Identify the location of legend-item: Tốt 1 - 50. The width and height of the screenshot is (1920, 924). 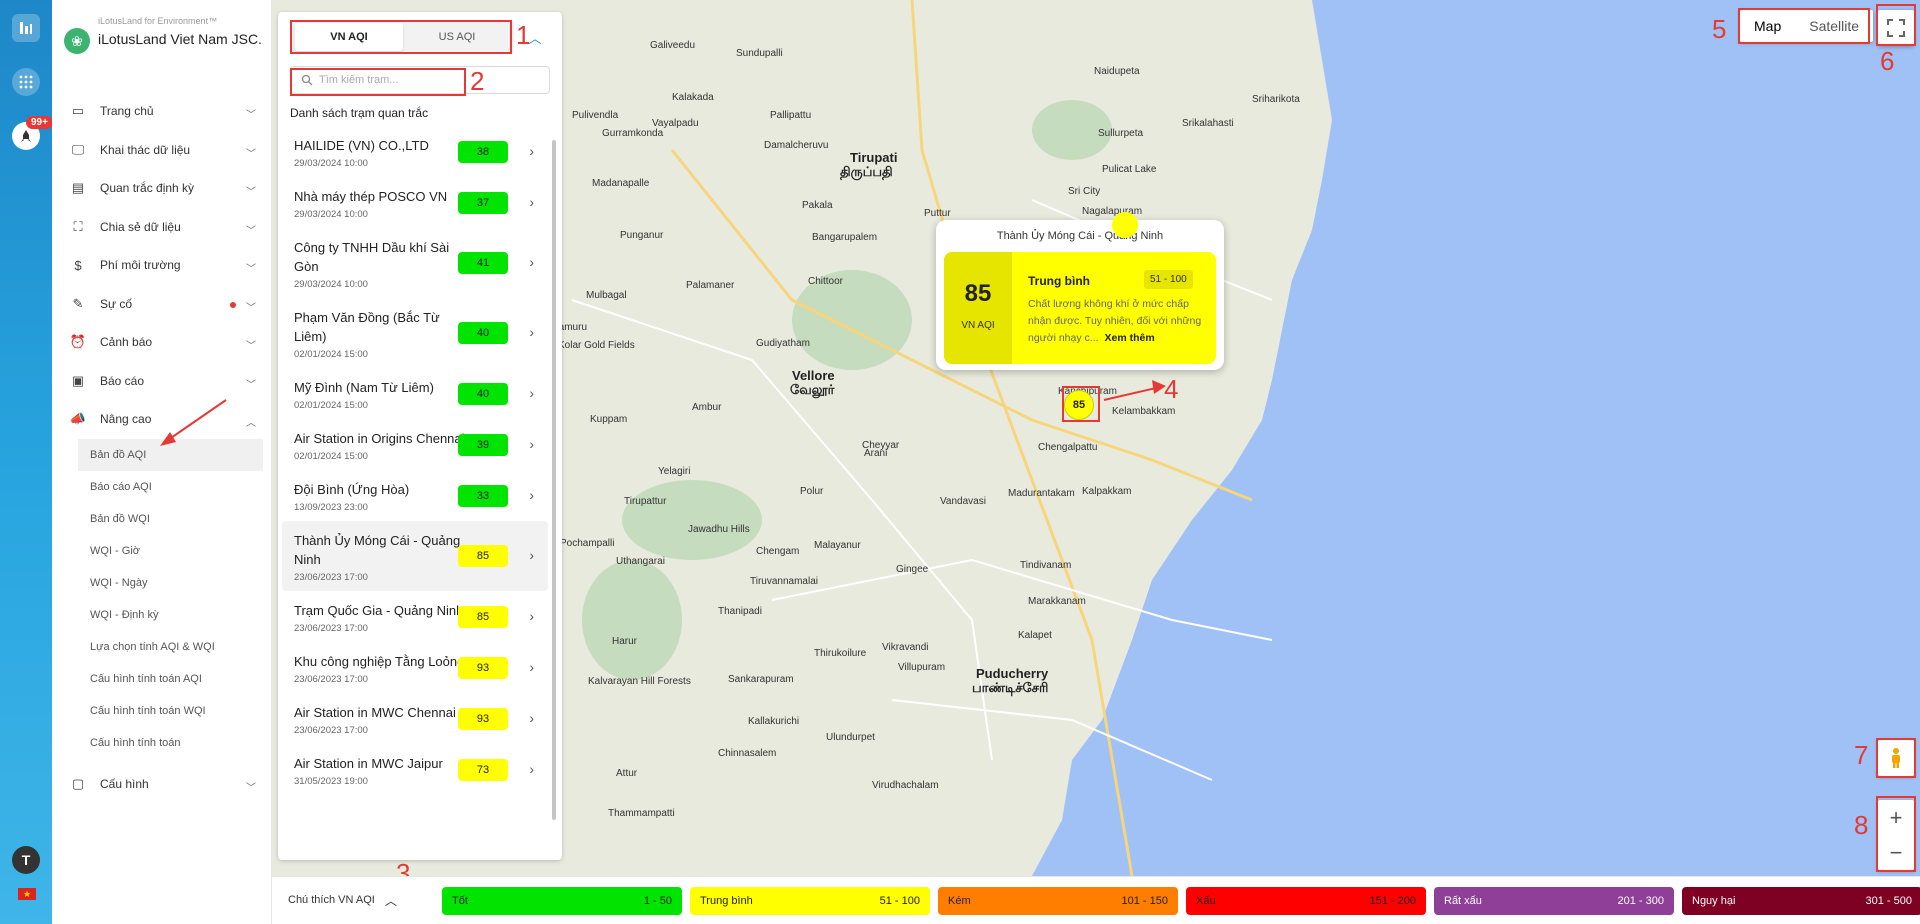
(562, 901).